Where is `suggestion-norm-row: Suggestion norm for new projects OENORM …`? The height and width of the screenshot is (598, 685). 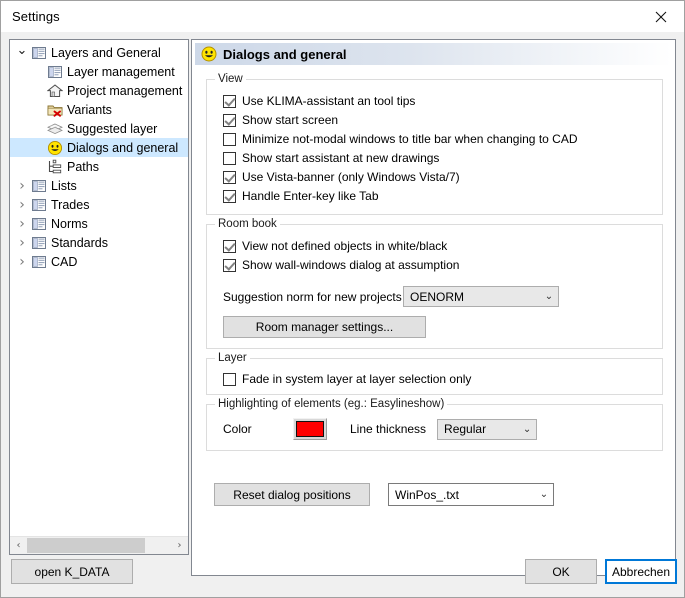
suggestion-norm-row: Suggestion norm for new projects OENORM … is located at coordinates (438, 296).